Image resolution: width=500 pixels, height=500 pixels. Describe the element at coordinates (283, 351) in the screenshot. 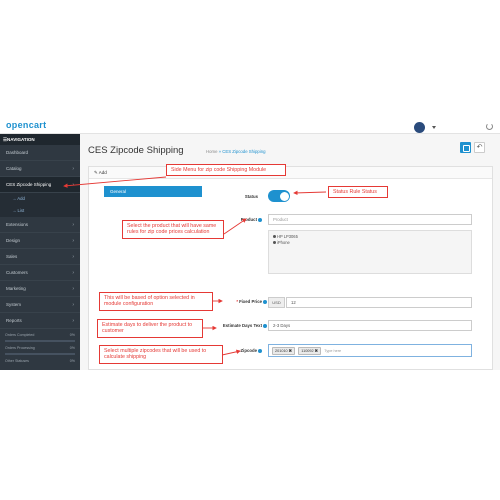

I see `zipcode-tag: 201010✖` at that location.